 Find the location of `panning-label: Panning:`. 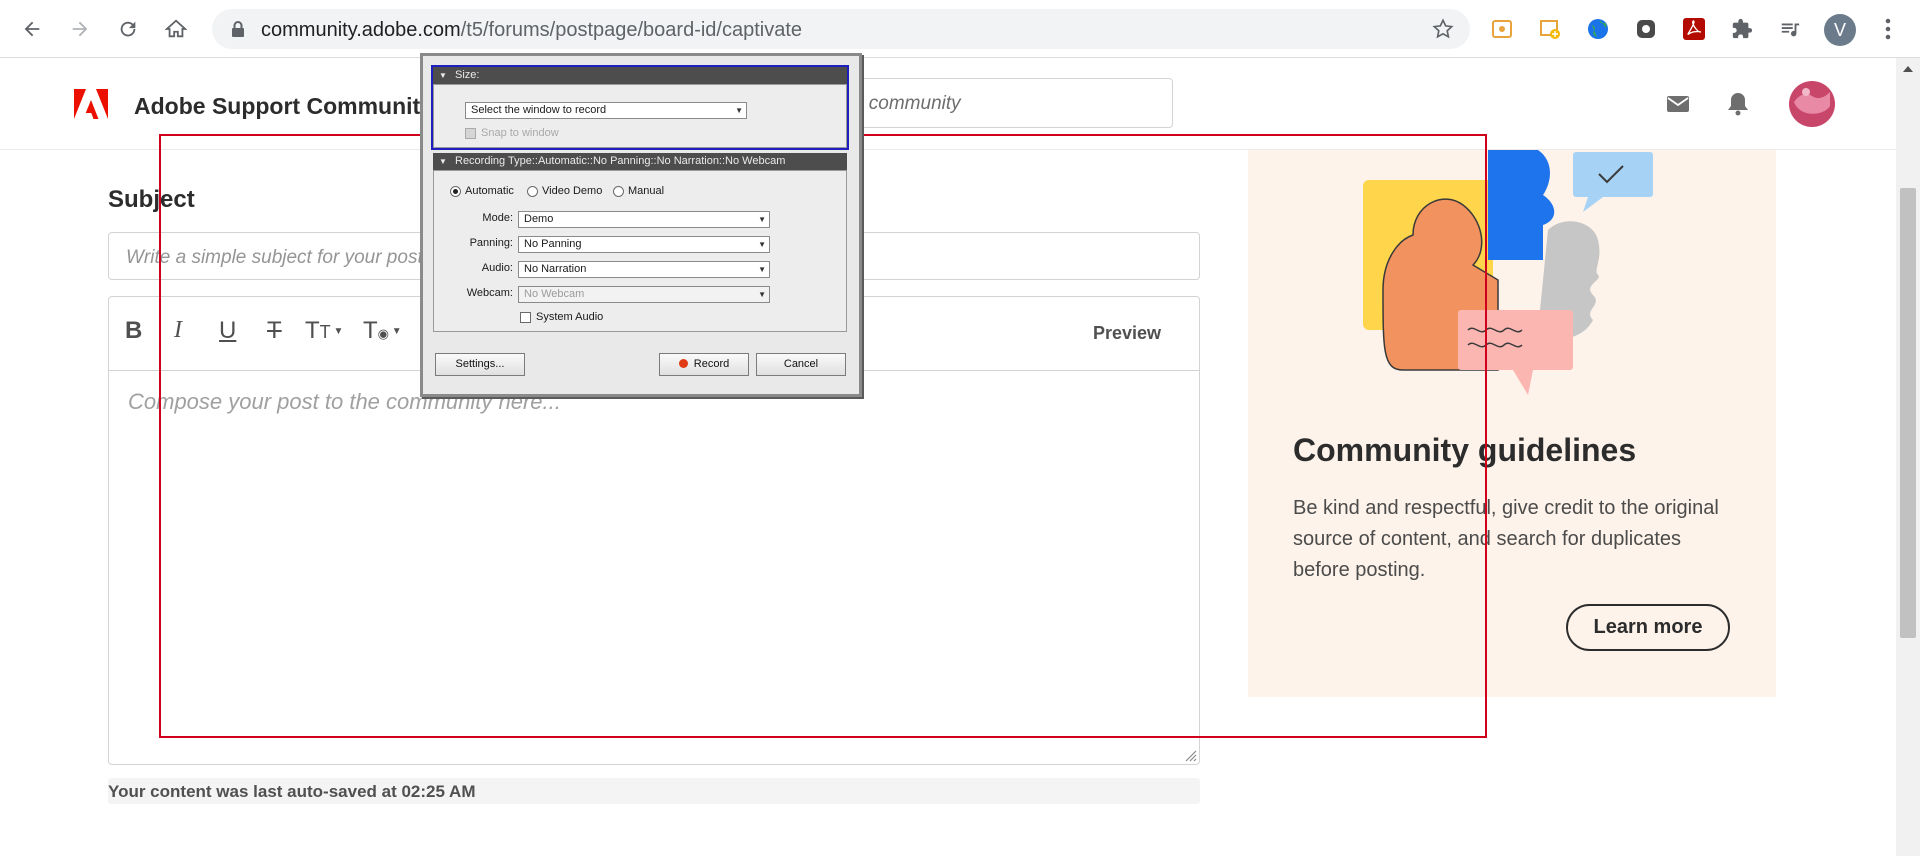

panning-label: Panning: is located at coordinates (491, 243).